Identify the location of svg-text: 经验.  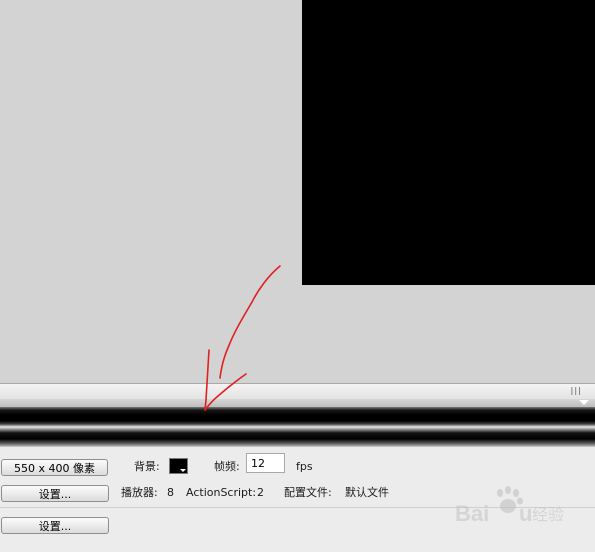
(548, 514).